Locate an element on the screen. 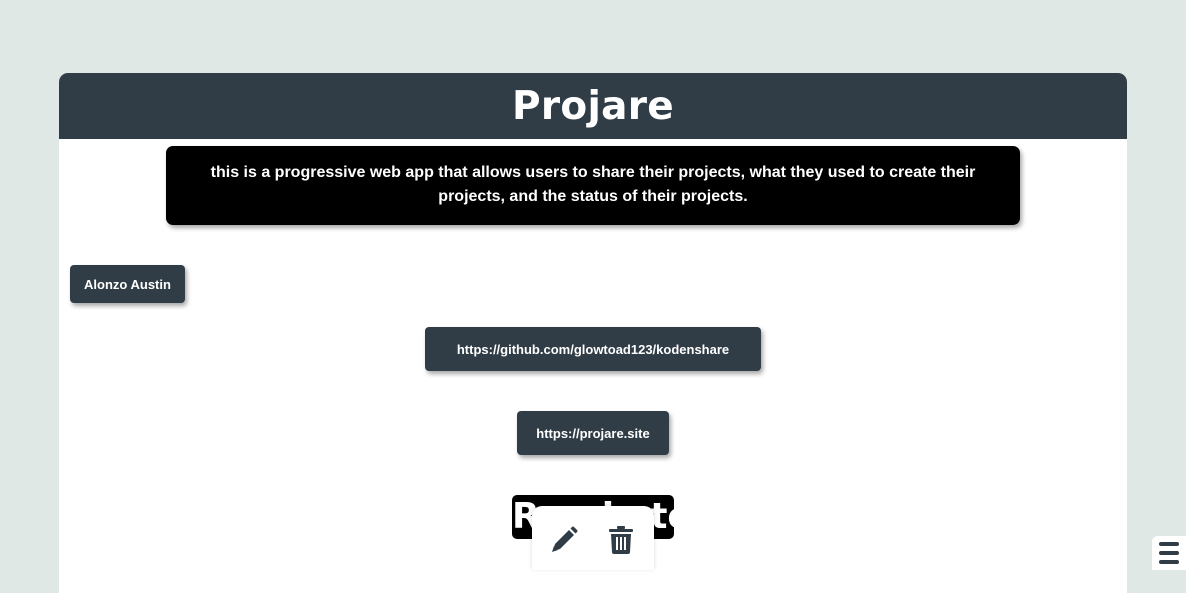 Image resolution: width=1186 pixels, height=593 pixels. author-name: Alonzo Austin is located at coordinates (127, 284).